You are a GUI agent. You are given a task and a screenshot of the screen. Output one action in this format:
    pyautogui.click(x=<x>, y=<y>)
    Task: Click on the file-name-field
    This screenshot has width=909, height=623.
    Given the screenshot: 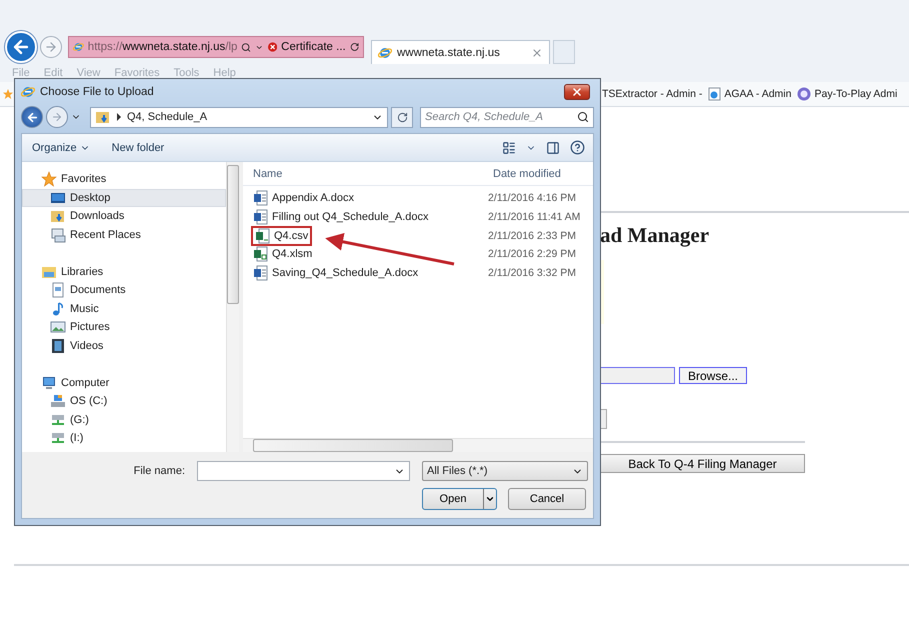 What is the action you would take?
    pyautogui.click(x=303, y=471)
    